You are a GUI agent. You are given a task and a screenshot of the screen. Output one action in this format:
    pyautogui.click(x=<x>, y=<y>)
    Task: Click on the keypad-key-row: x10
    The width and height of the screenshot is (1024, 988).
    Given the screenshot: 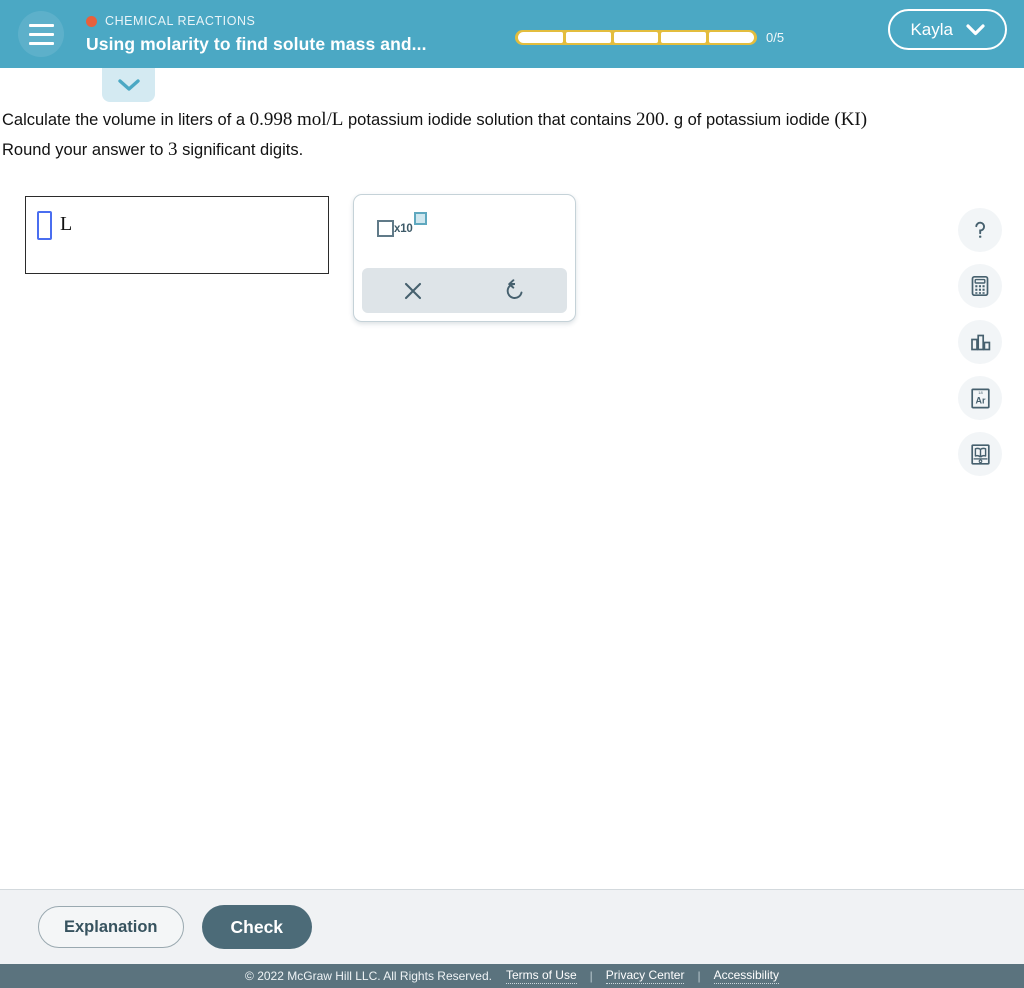 What is the action you would take?
    pyautogui.click(x=464, y=235)
    